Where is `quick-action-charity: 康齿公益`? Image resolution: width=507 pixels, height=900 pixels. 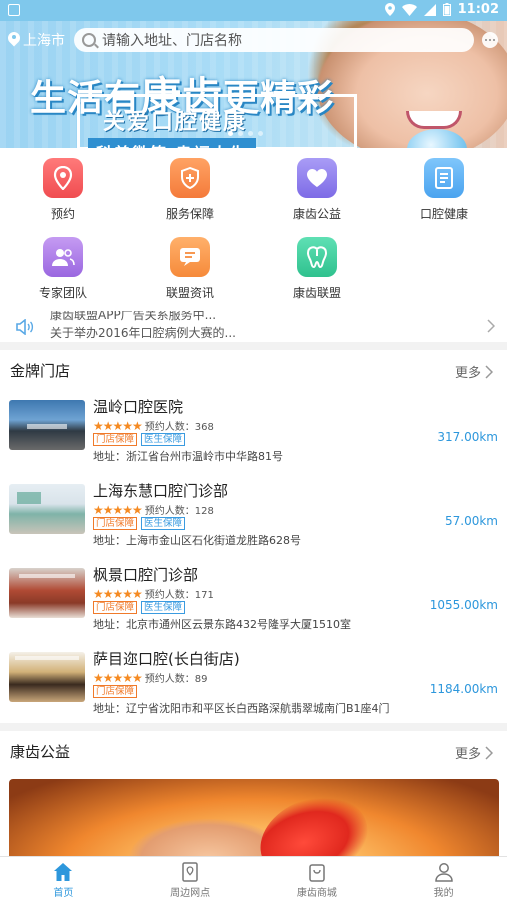
quick-action-charity: 康齿公益 is located at coordinates (317, 190).